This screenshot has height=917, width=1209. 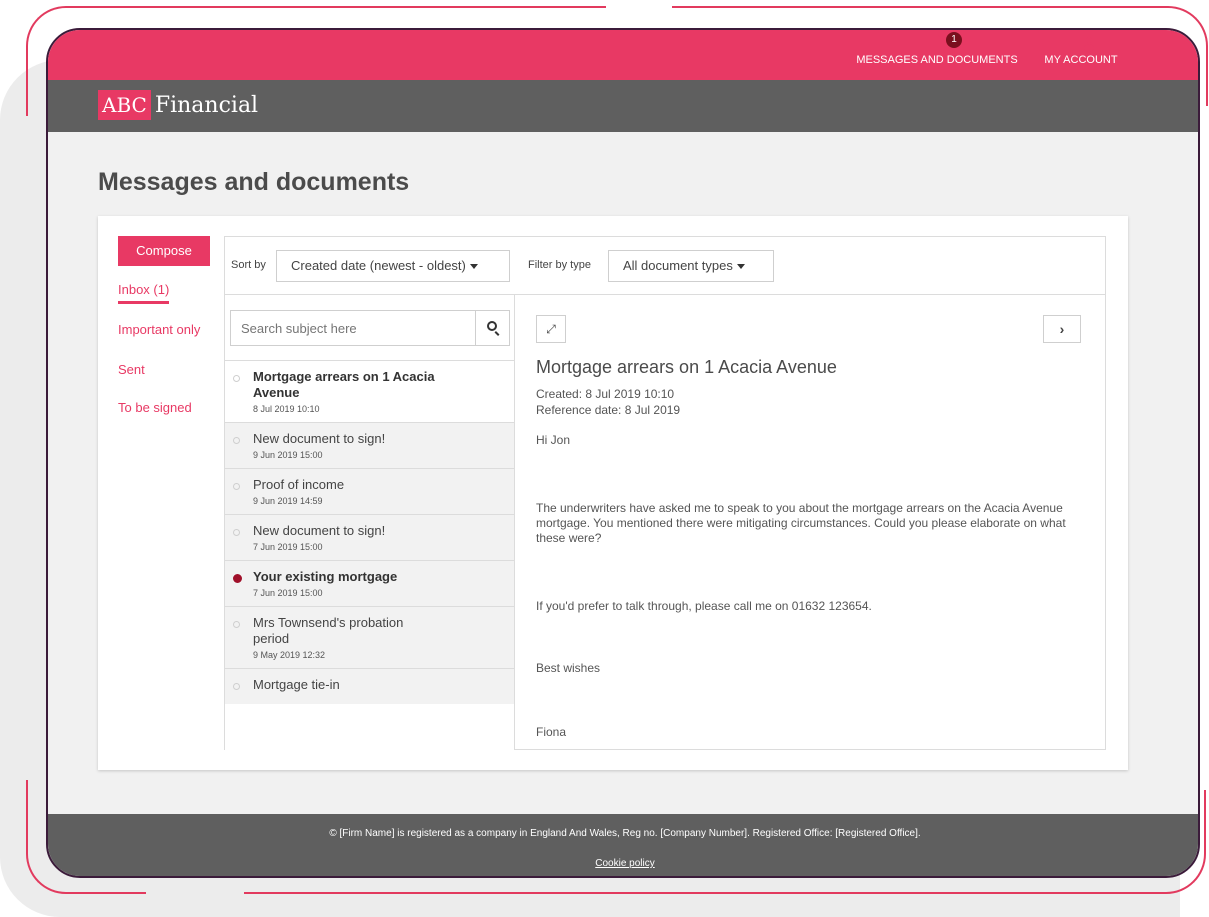 I want to click on message-date: 9 Jun 2019 14:59, so click(x=288, y=501).